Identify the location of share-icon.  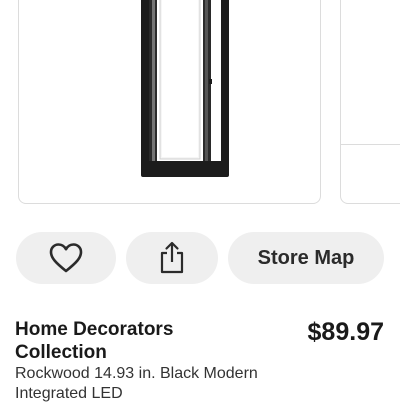
(172, 257).